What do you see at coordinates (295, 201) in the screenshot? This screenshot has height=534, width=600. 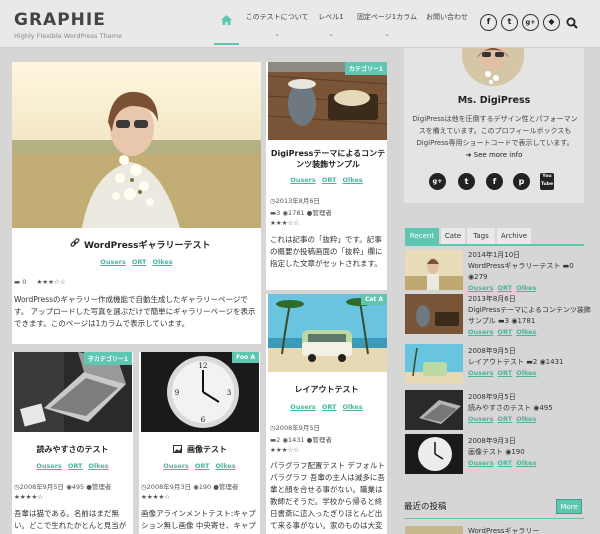 I see `post-date: ◷2013年8月6日` at bounding box center [295, 201].